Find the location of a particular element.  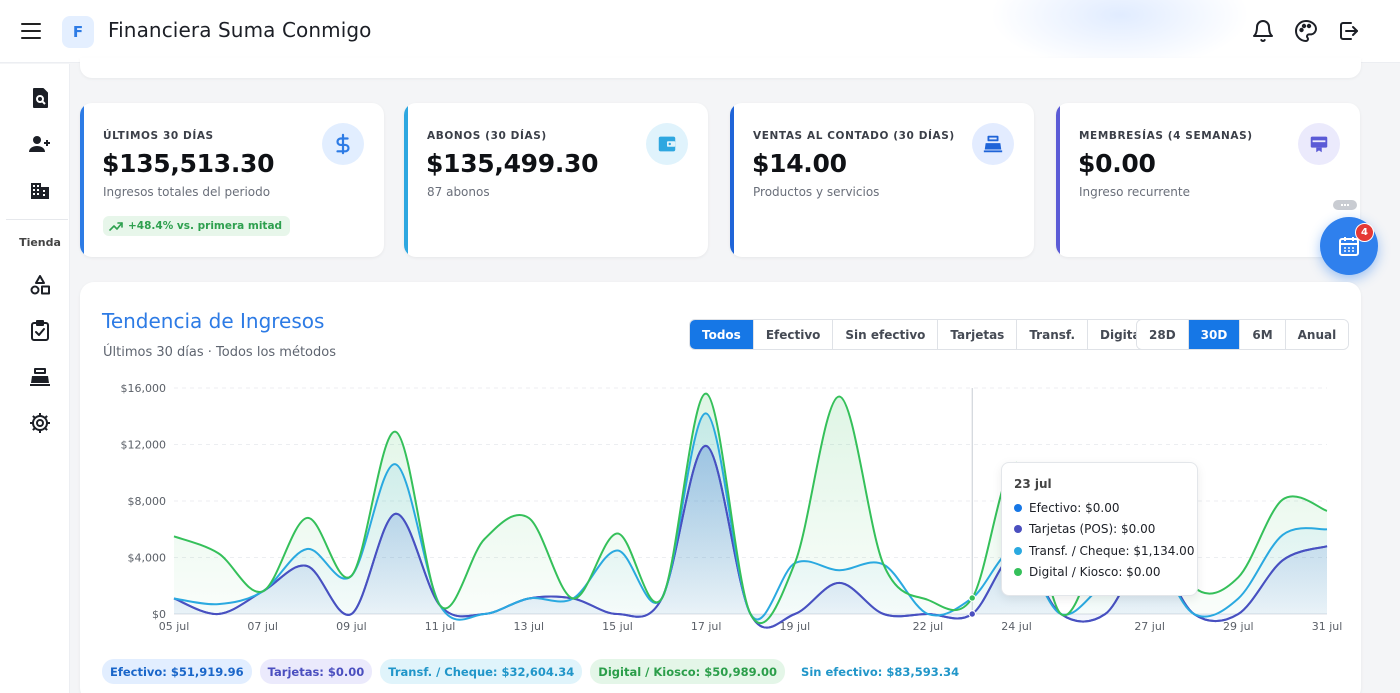

kpi-card-abonos: ABONOS (30 DÍAS) $135,499.30 87 abonos is located at coordinates (556, 180).